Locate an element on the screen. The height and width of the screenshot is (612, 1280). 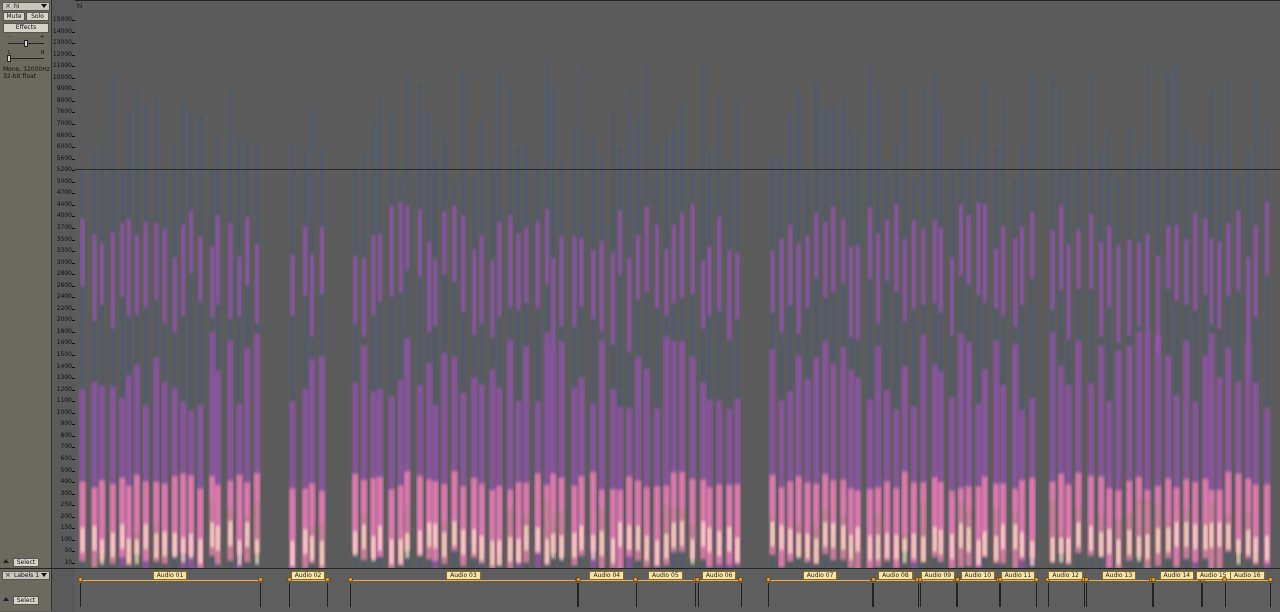
frequency-tick-label: 900 is located at coordinates (66, 424).